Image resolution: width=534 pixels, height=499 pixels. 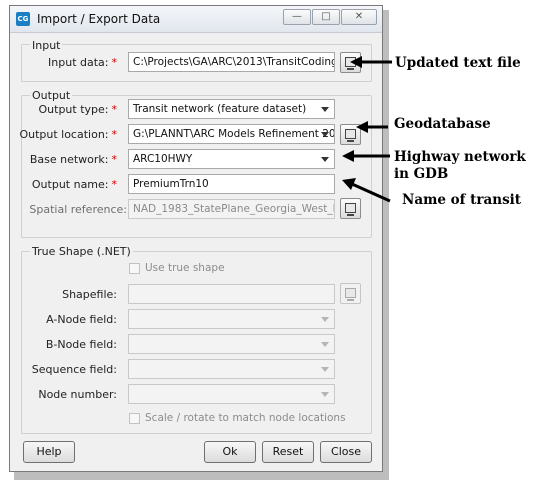 I want to click on note-updated-text-file: Updated text file, so click(x=458, y=63).